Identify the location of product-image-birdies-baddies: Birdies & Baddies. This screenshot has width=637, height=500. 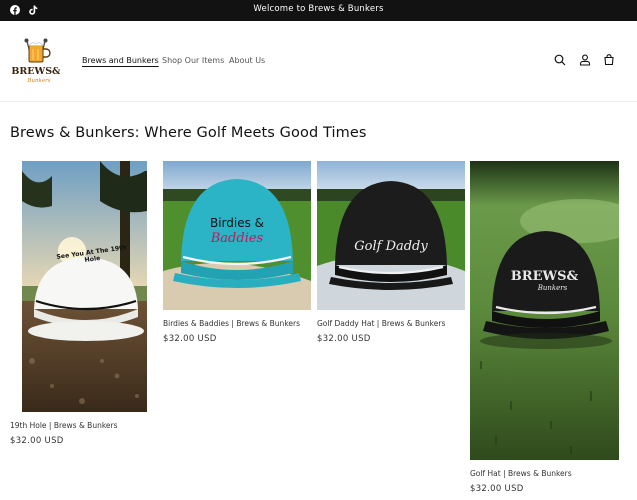
(237, 235).